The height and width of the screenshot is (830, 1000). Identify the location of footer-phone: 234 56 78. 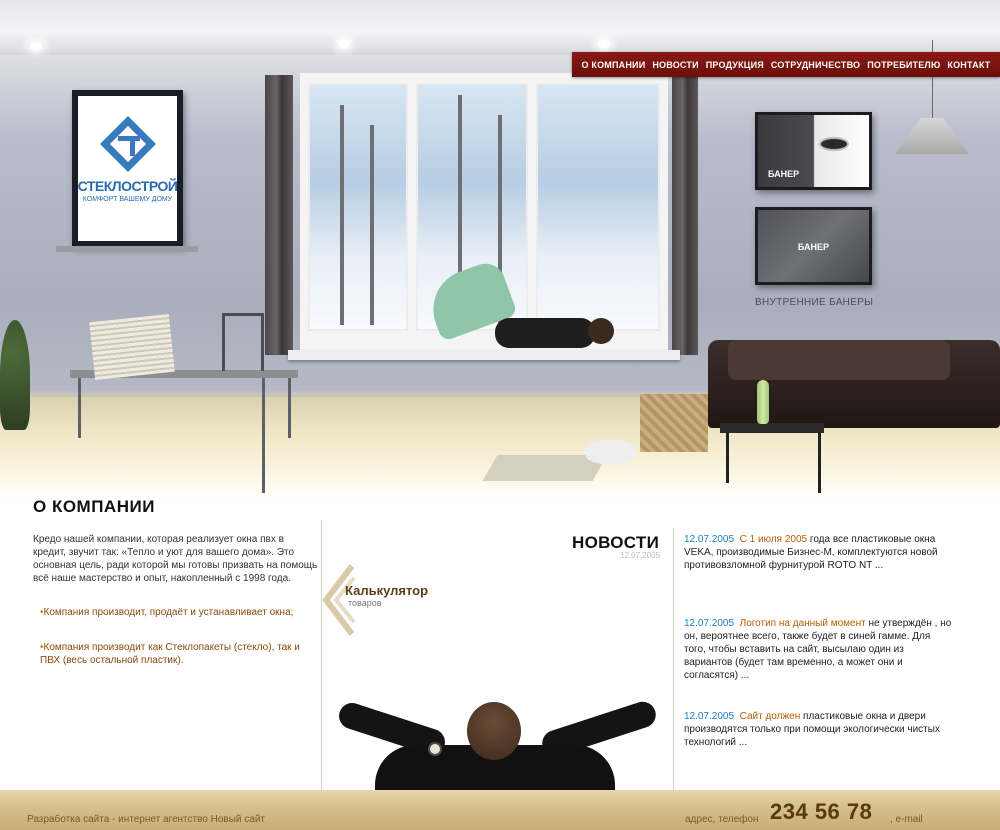
(821, 811).